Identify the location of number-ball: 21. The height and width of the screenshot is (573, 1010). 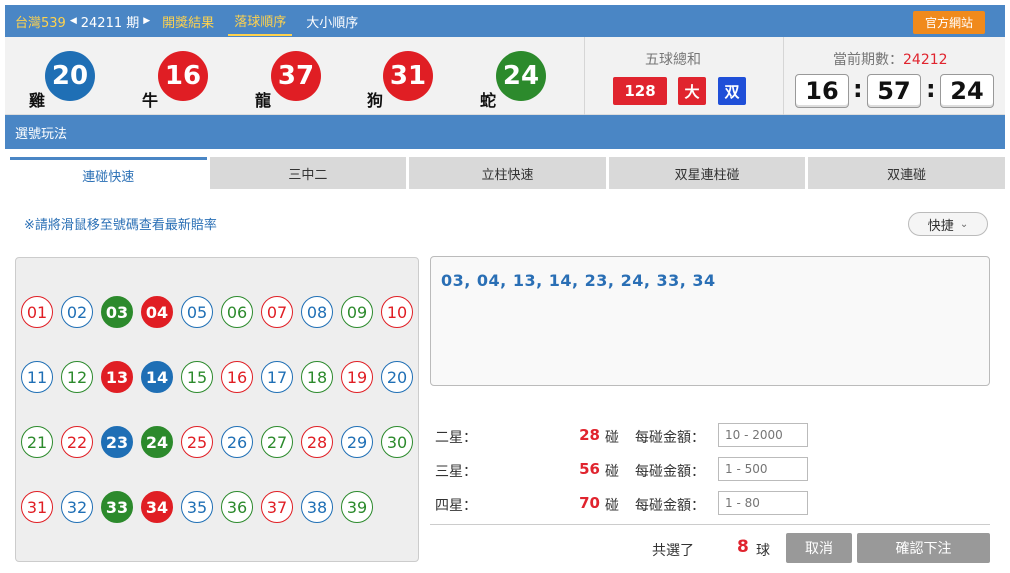
(37, 442).